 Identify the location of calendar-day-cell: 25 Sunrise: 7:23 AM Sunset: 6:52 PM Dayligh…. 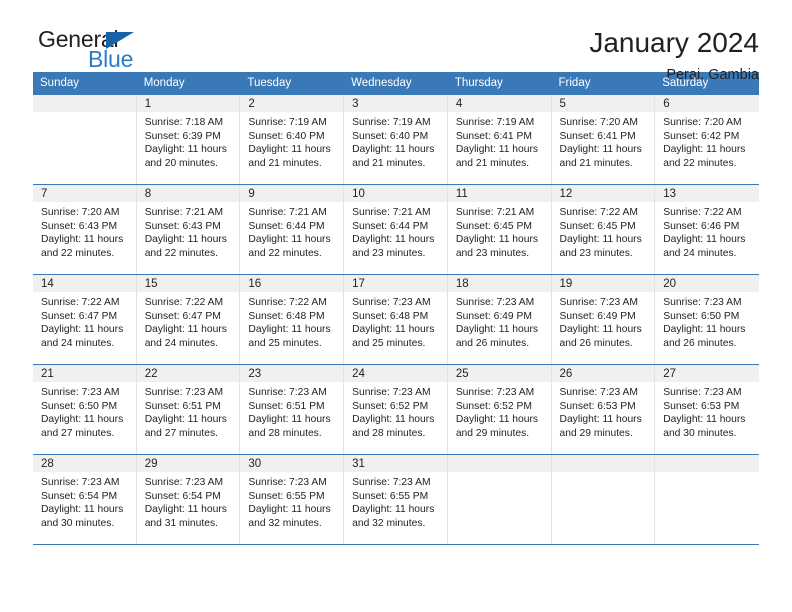
(499, 409).